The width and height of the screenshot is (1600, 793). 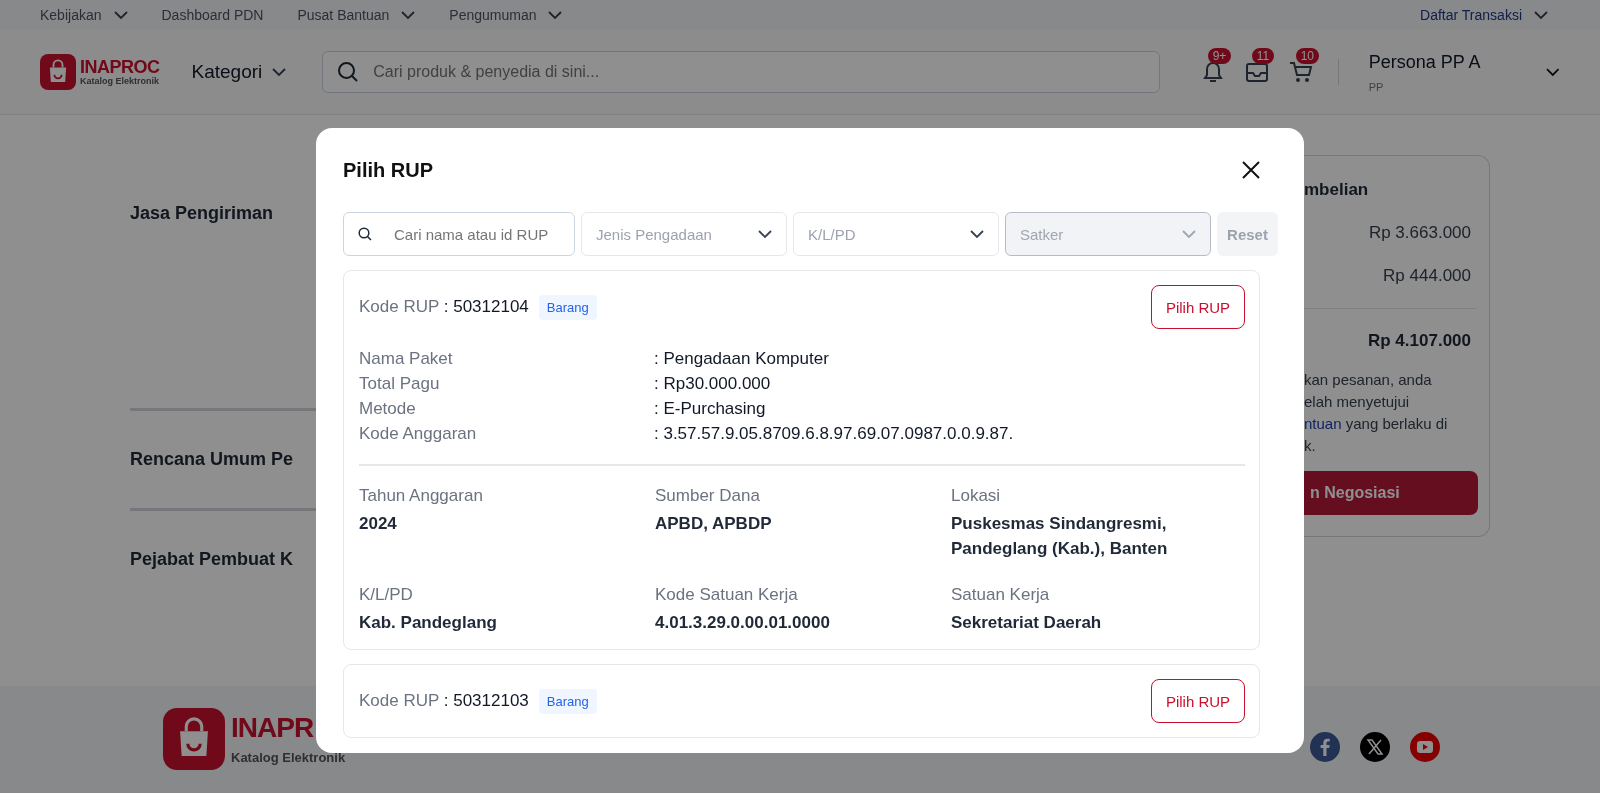 I want to click on fact-label: Kode Satuan Kerja, so click(x=727, y=595).